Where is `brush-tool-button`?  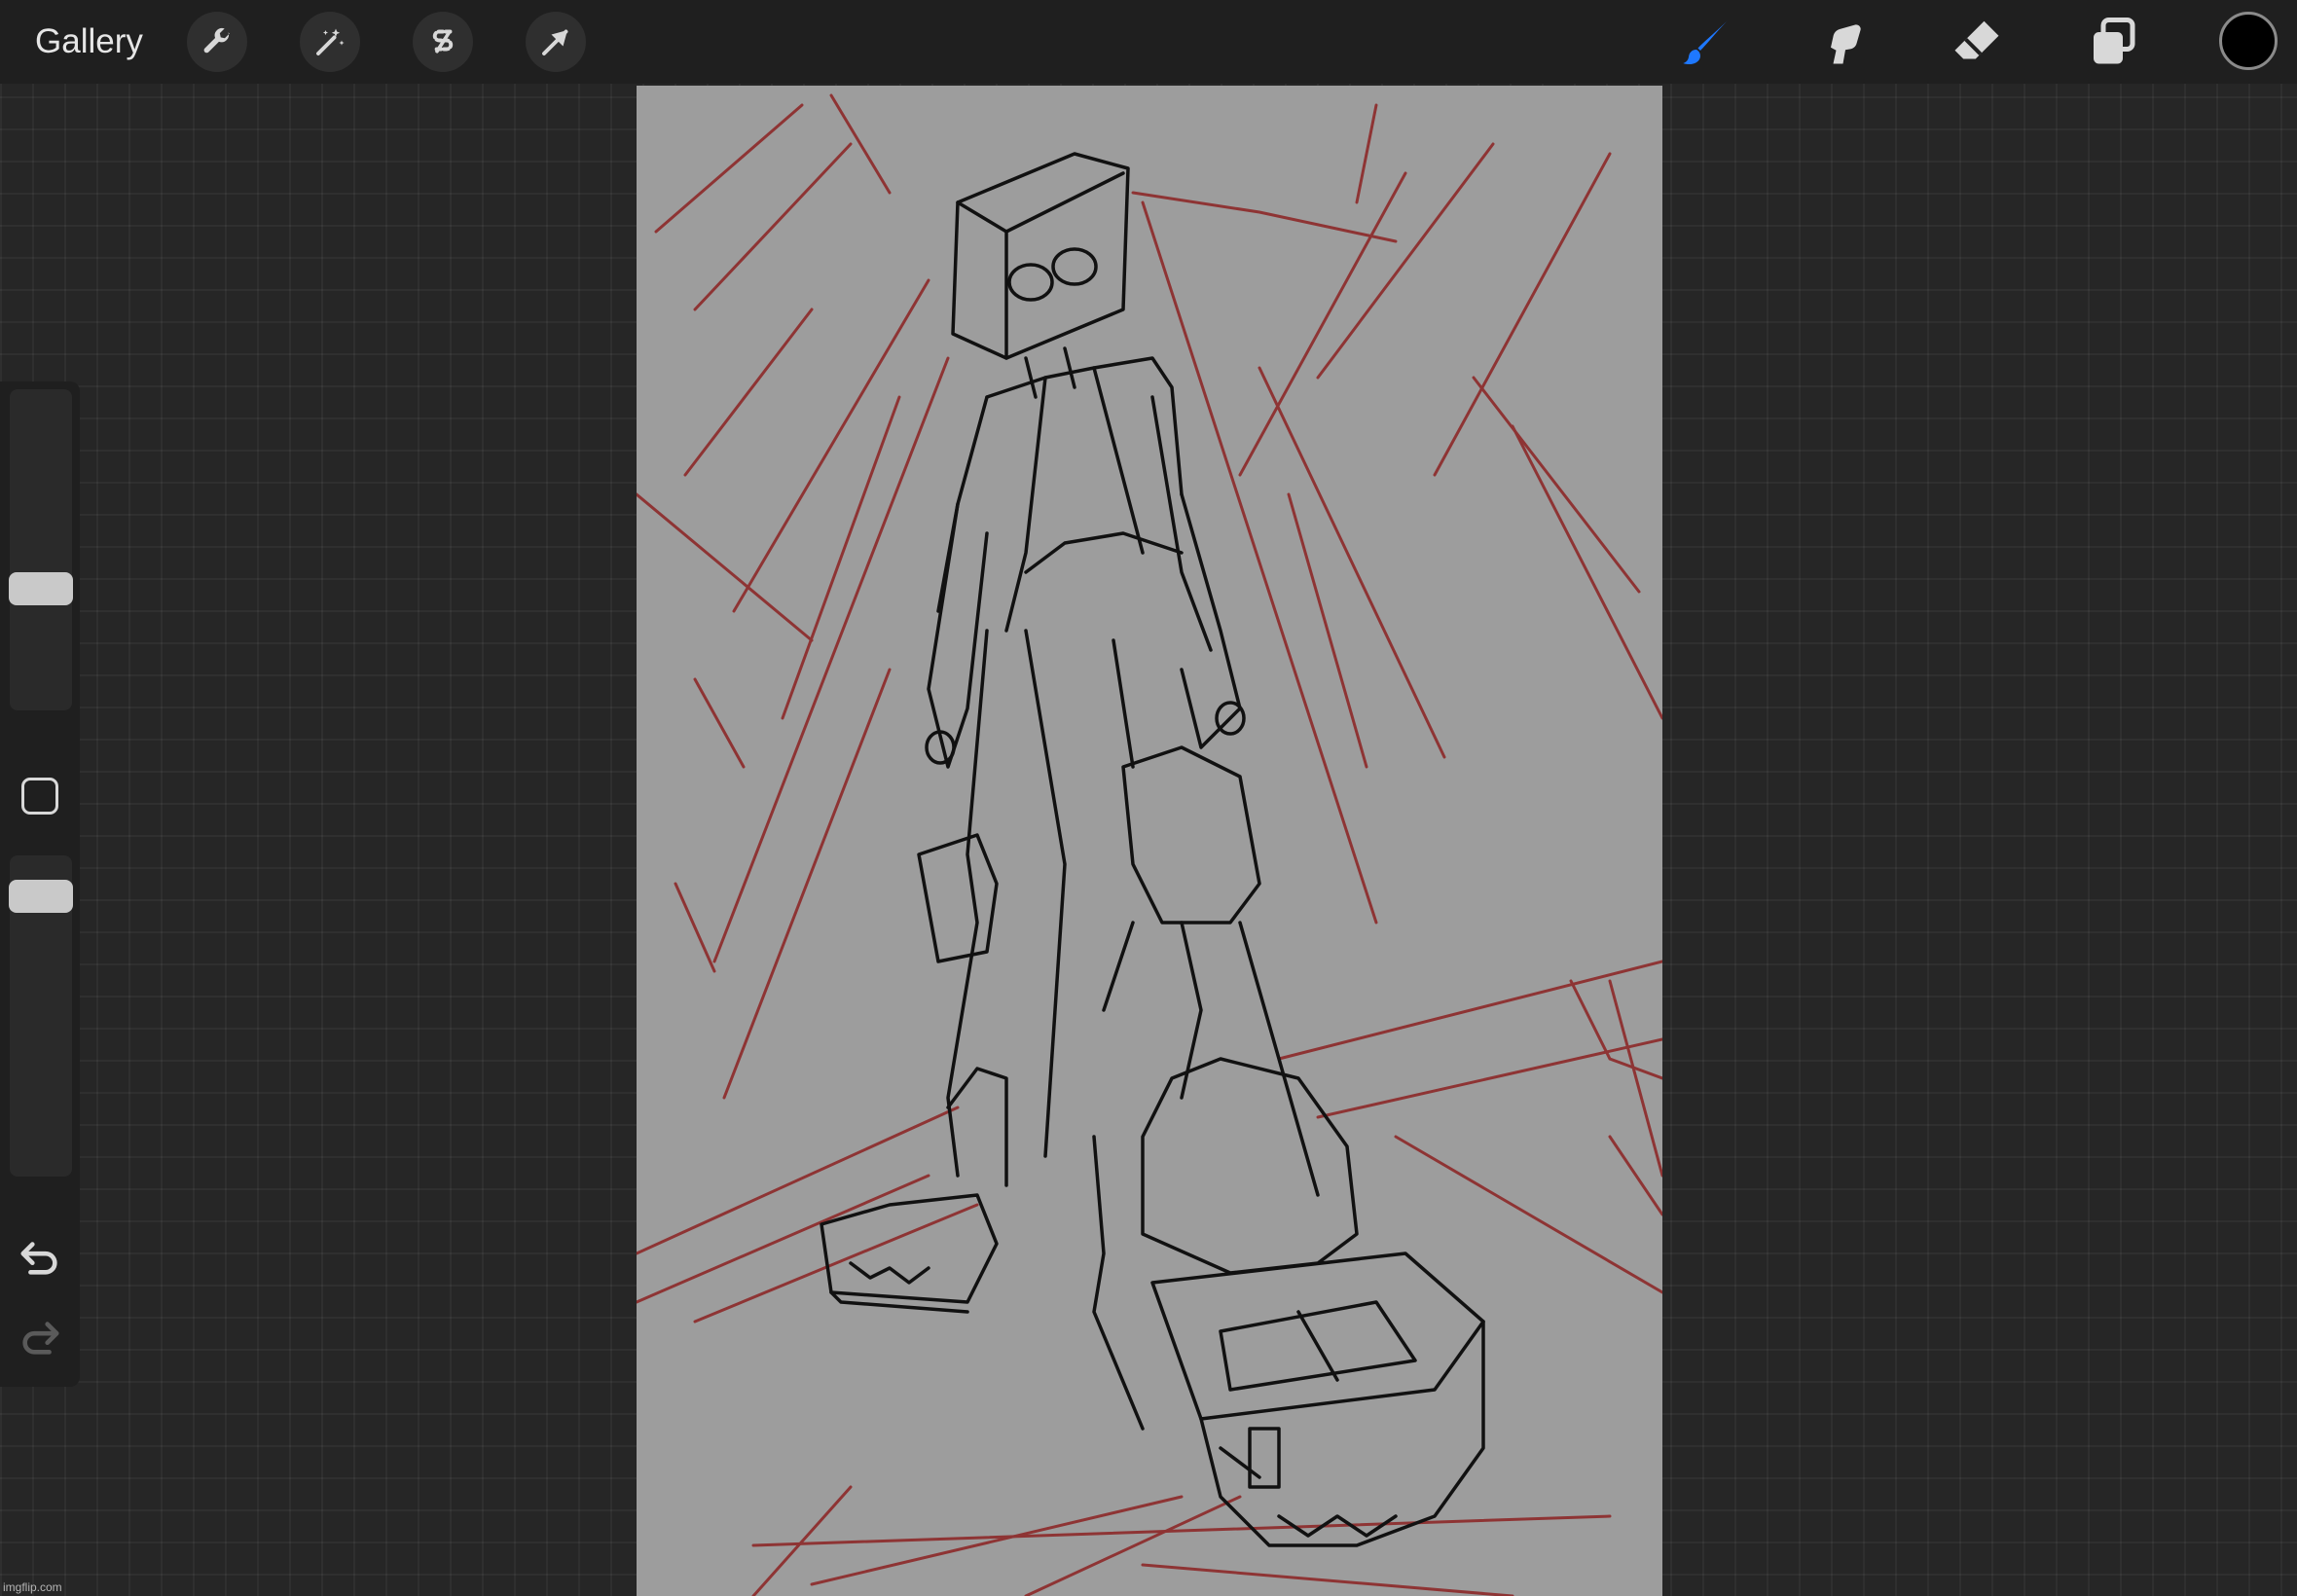 brush-tool-button is located at coordinates (1706, 42).